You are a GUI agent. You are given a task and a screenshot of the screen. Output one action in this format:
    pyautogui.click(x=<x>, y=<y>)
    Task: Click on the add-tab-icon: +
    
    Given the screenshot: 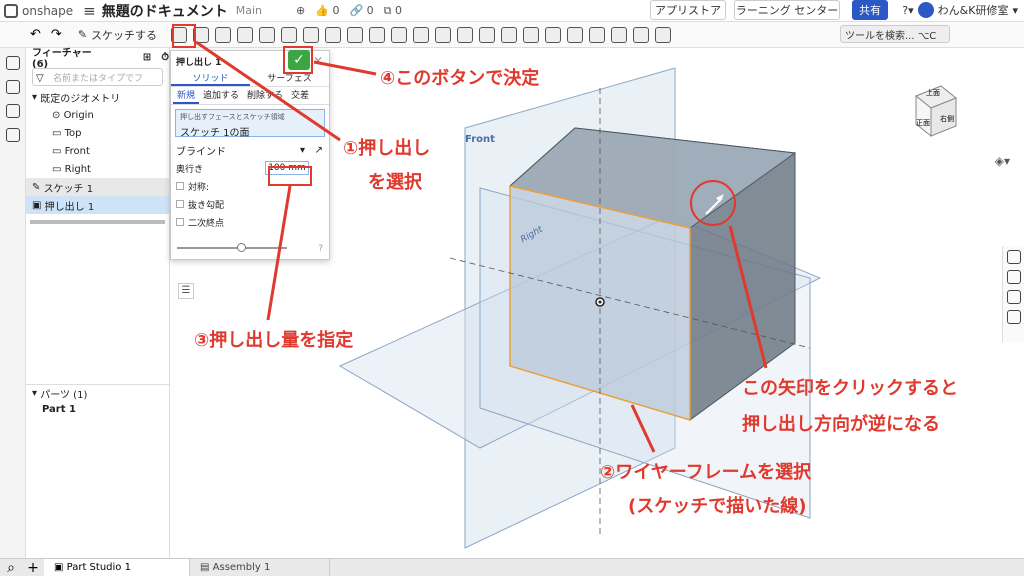 What is the action you would take?
    pyautogui.click(x=33, y=568)
    